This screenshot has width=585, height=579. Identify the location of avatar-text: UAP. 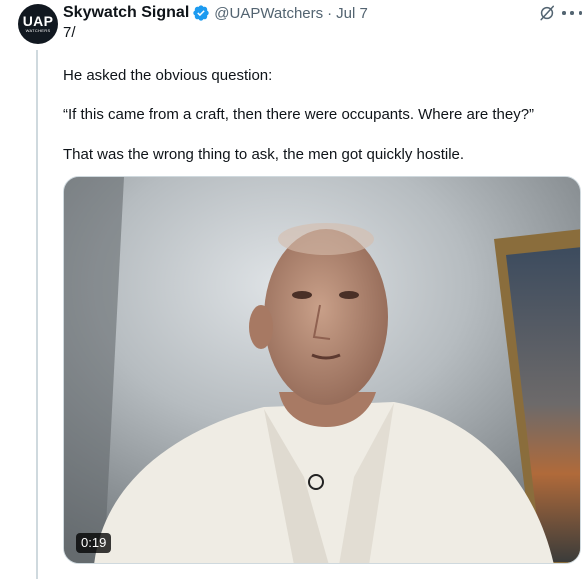
(38, 21).